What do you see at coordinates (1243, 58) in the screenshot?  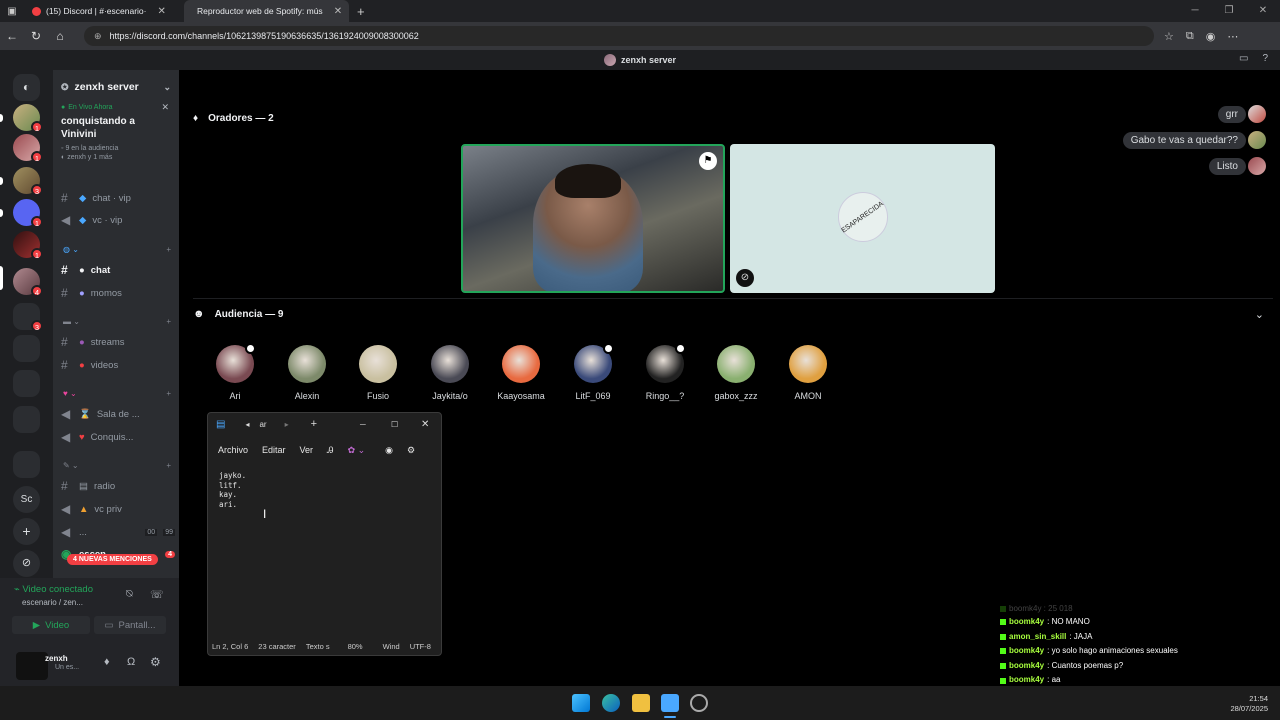 I see `inbox-icon: ▭` at bounding box center [1243, 58].